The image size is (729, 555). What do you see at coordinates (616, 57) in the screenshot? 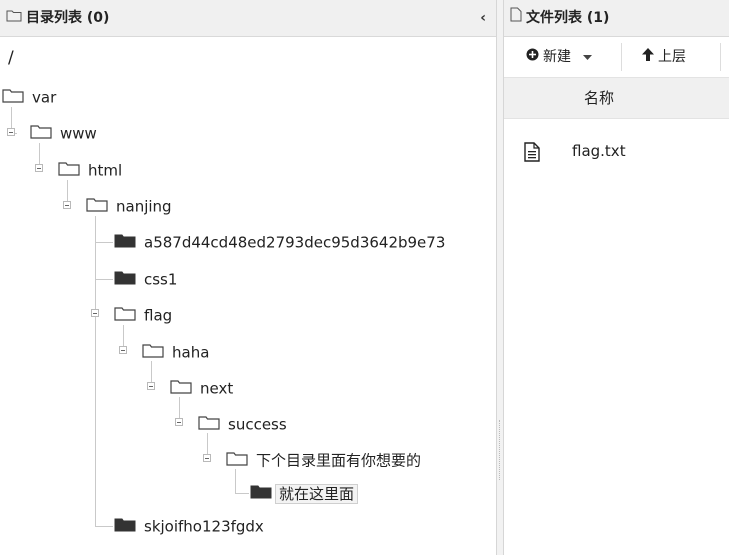
I see `file-toolbar: 新建 上层` at bounding box center [616, 57].